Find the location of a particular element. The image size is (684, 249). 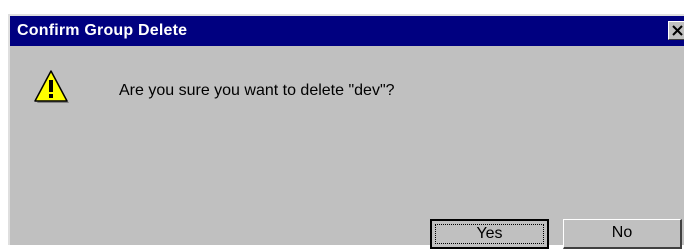

warning-icon is located at coordinates (51, 86).